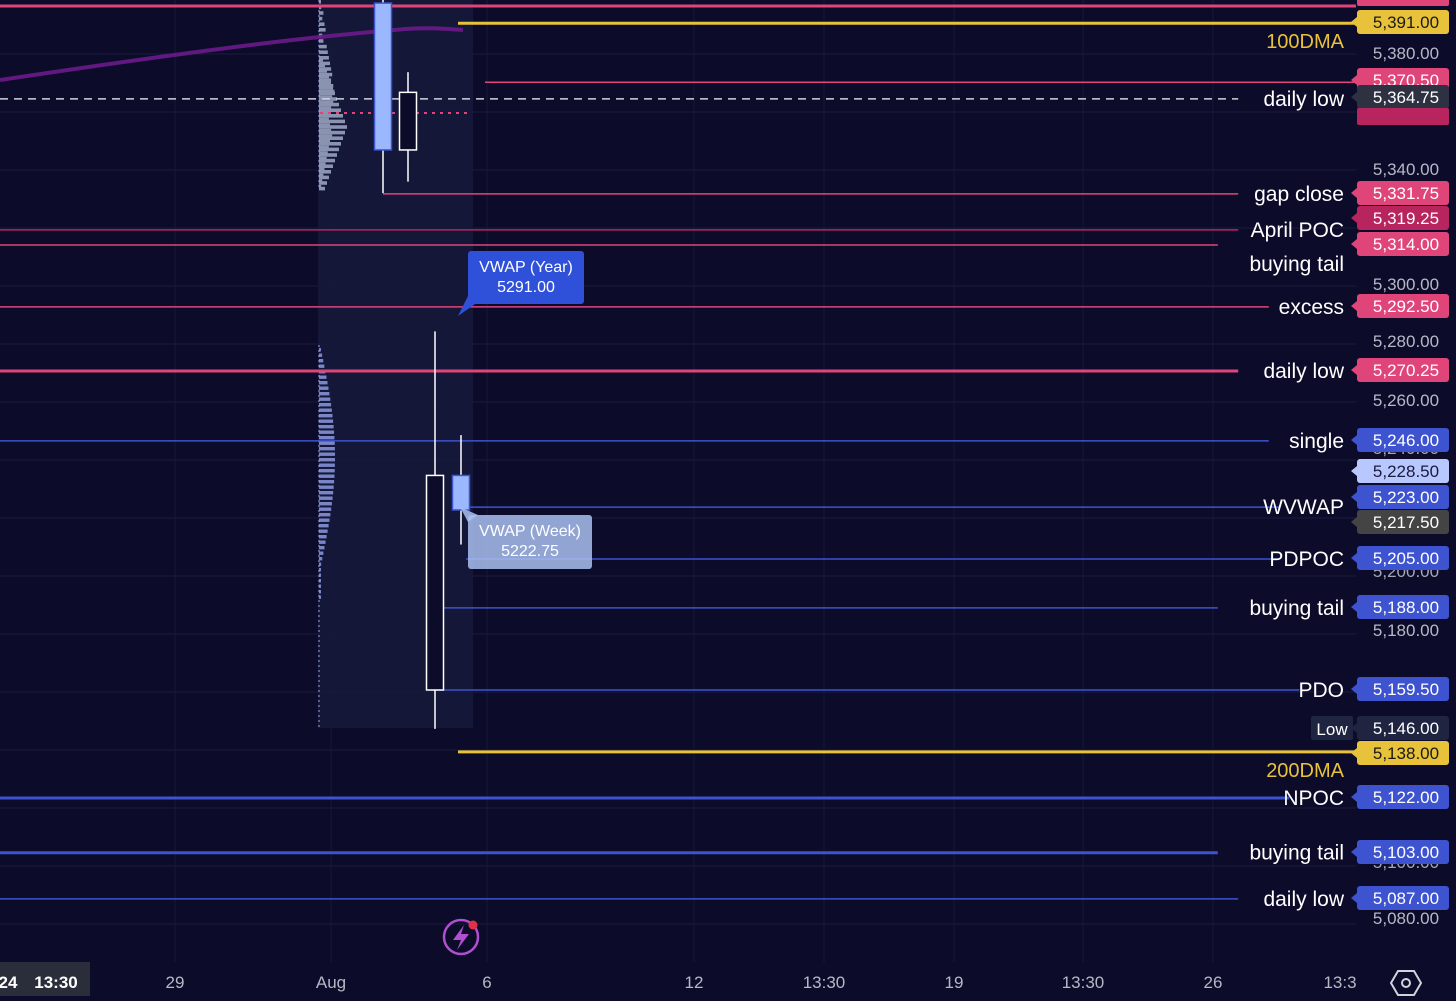 The height and width of the screenshot is (1001, 1456). I want to click on price-axis-tick: 5,380.00, so click(1406, 53).